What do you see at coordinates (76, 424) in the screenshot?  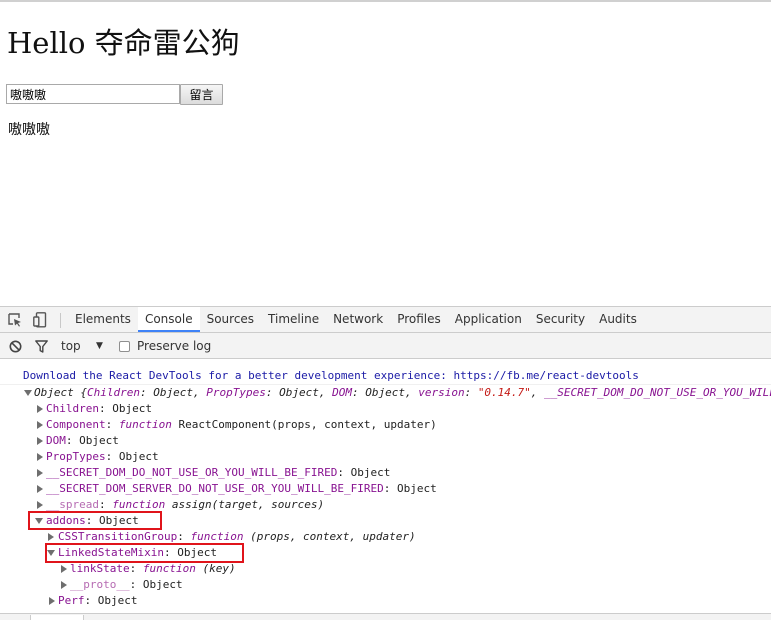 I see `row-key: Component` at bounding box center [76, 424].